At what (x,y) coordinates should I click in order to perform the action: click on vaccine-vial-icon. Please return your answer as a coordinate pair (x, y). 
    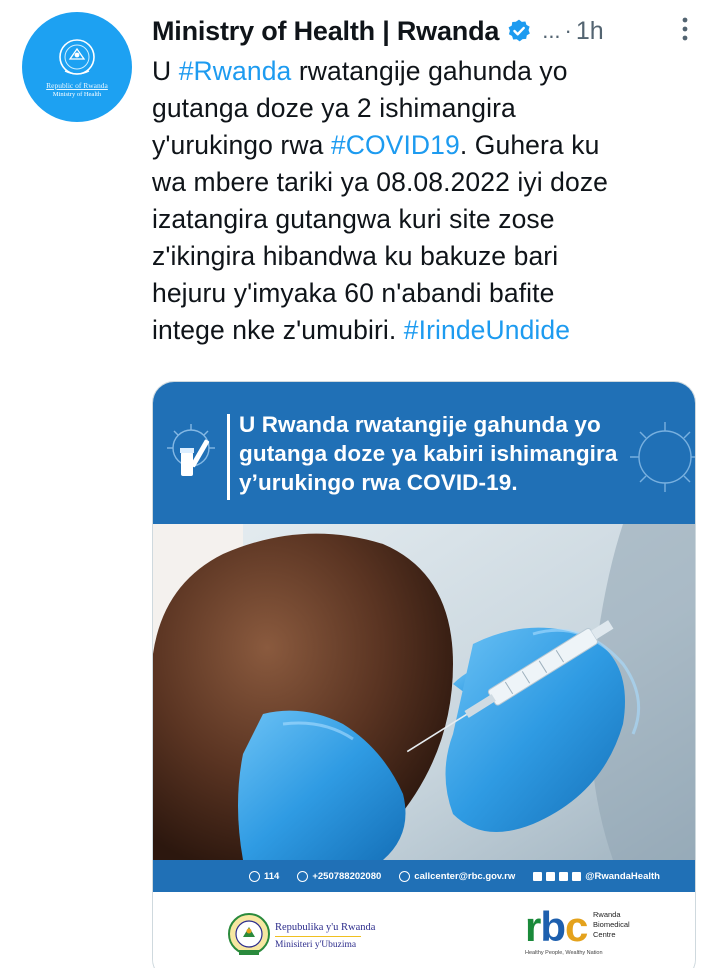
    Looking at the image, I should click on (191, 450).